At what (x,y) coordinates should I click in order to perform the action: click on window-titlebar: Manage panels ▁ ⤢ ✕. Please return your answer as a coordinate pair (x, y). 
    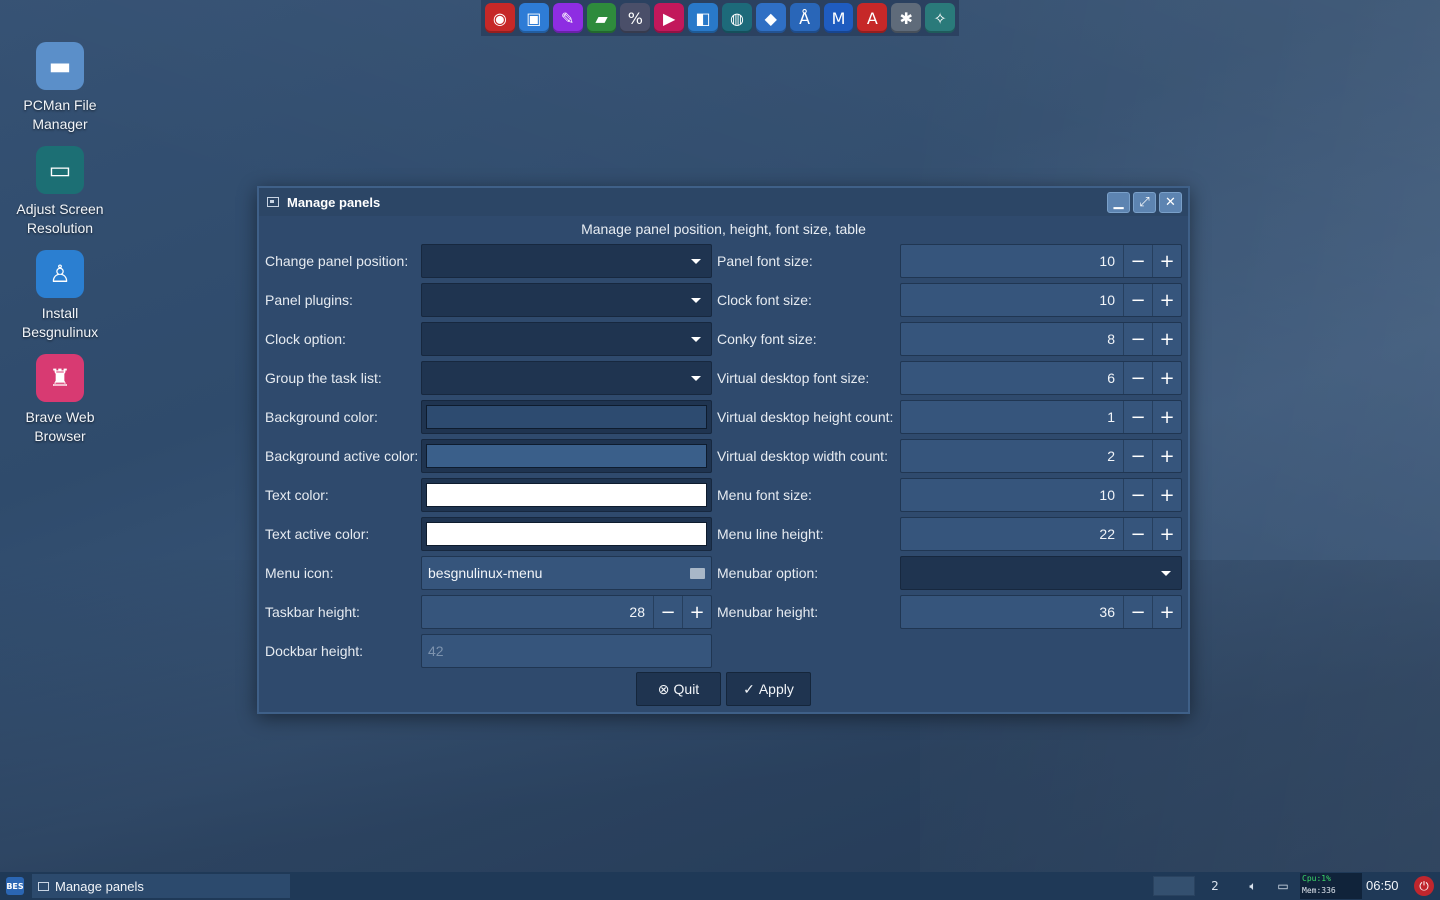
    Looking at the image, I should click on (723, 202).